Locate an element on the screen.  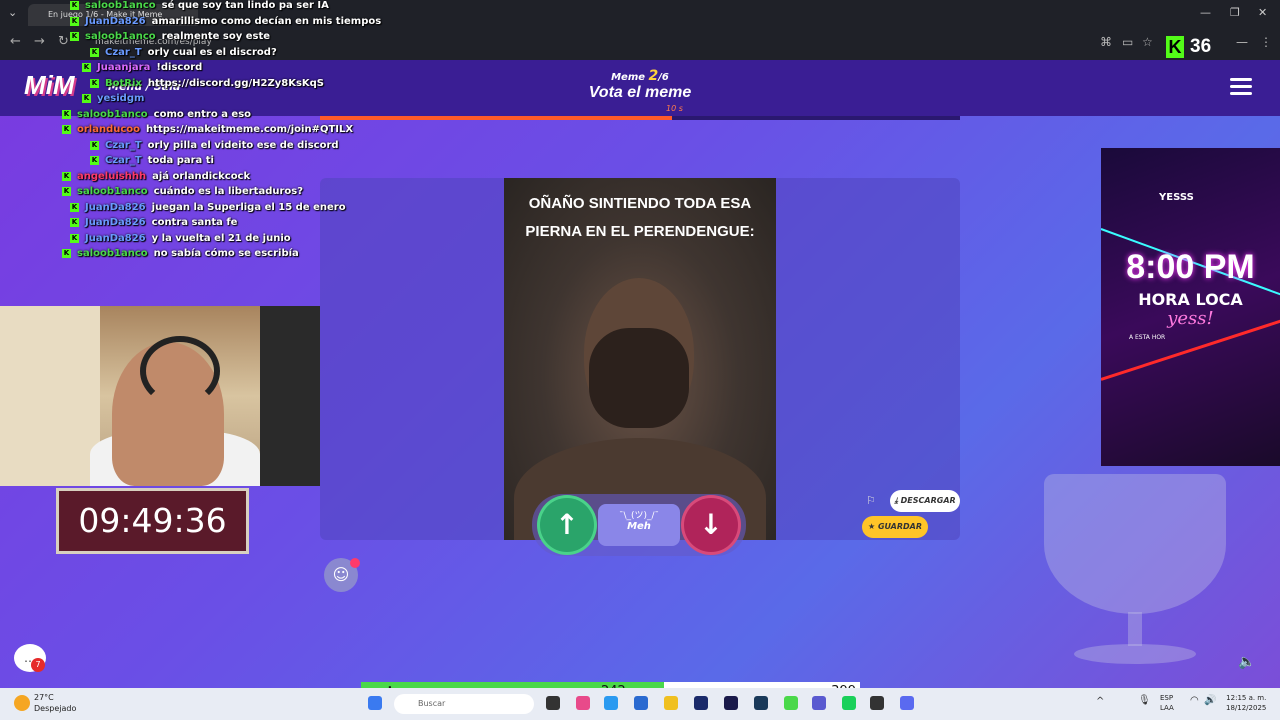
save-button: ★ GUARDAR is located at coordinates (895, 527).